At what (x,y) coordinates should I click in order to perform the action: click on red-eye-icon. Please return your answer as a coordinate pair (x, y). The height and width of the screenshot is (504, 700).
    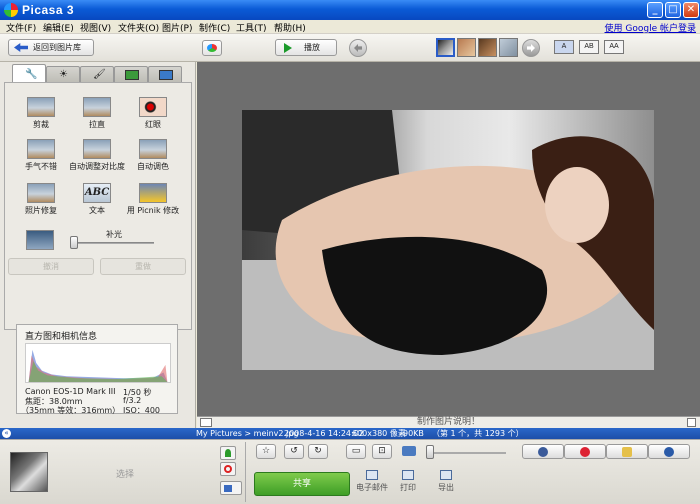
    Looking at the image, I should click on (153, 107).